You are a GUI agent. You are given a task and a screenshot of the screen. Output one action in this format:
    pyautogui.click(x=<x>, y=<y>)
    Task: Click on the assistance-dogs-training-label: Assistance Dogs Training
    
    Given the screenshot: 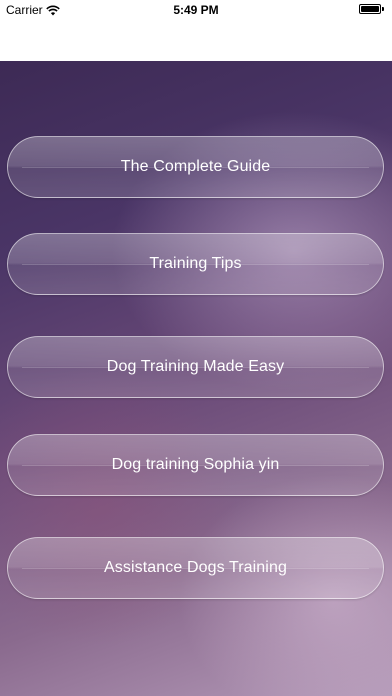 What is the action you would take?
    pyautogui.click(x=195, y=567)
    